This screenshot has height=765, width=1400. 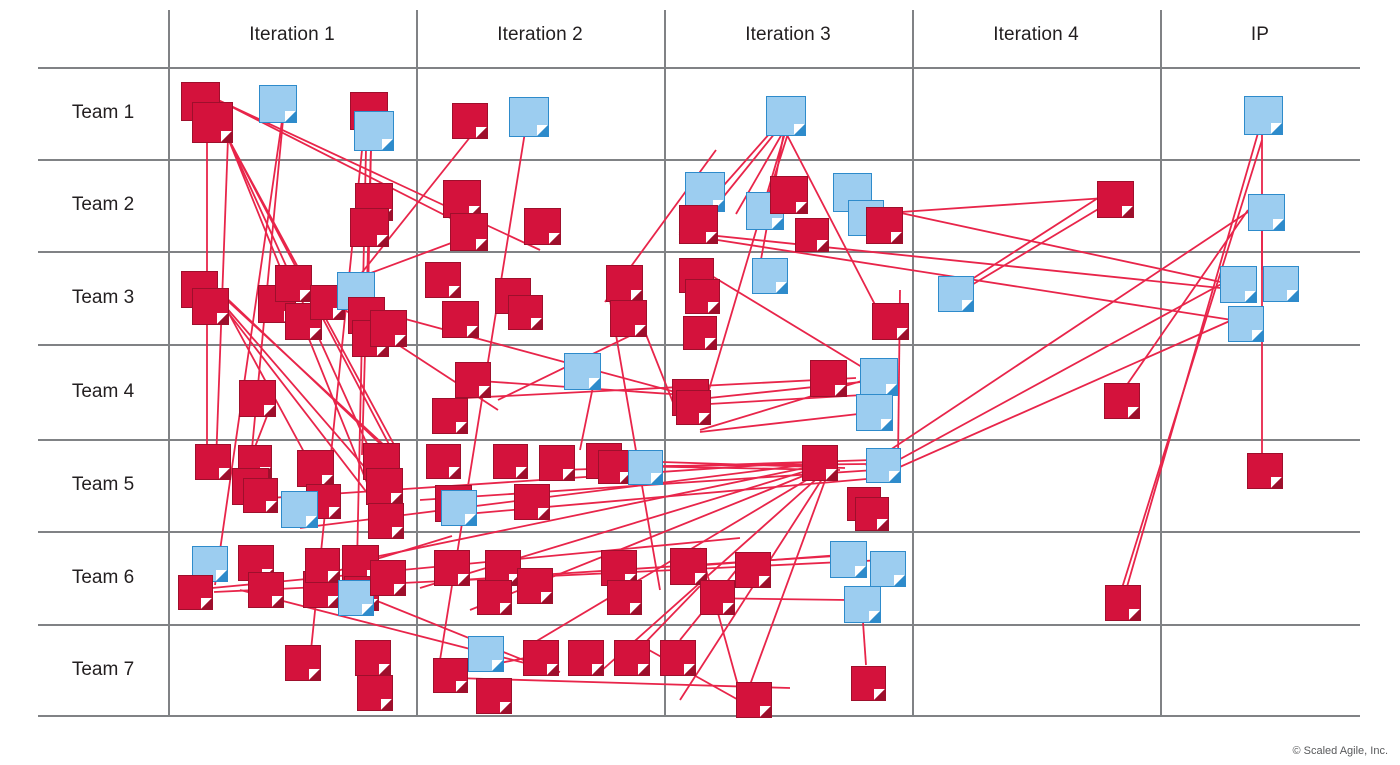 I want to click on column-header-ip: IP, so click(x=1260, y=35).